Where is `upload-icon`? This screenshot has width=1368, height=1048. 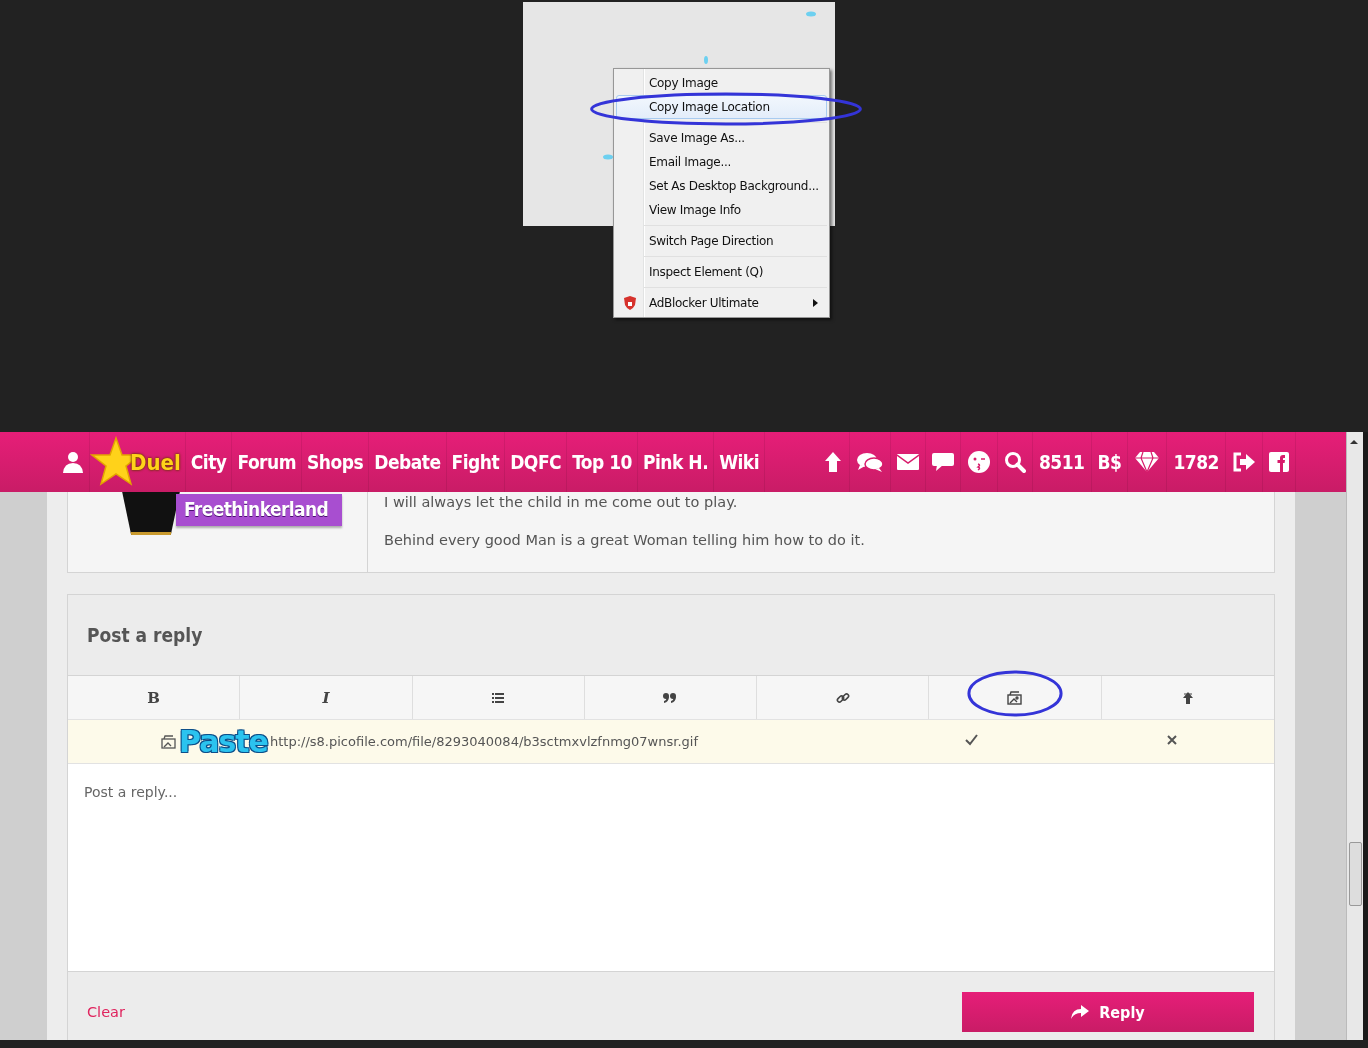 upload-icon is located at coordinates (1187, 697).